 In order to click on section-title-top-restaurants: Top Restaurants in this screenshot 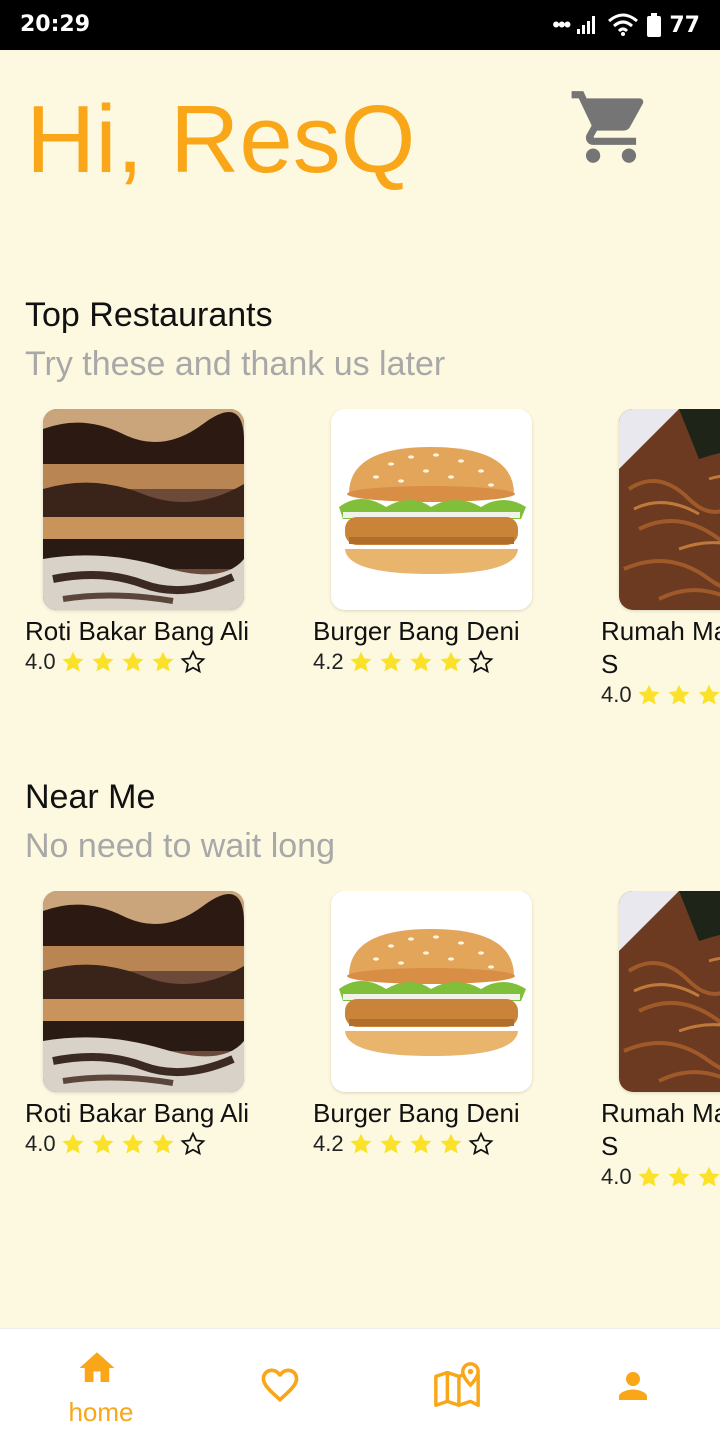, I will do `click(149, 315)`.